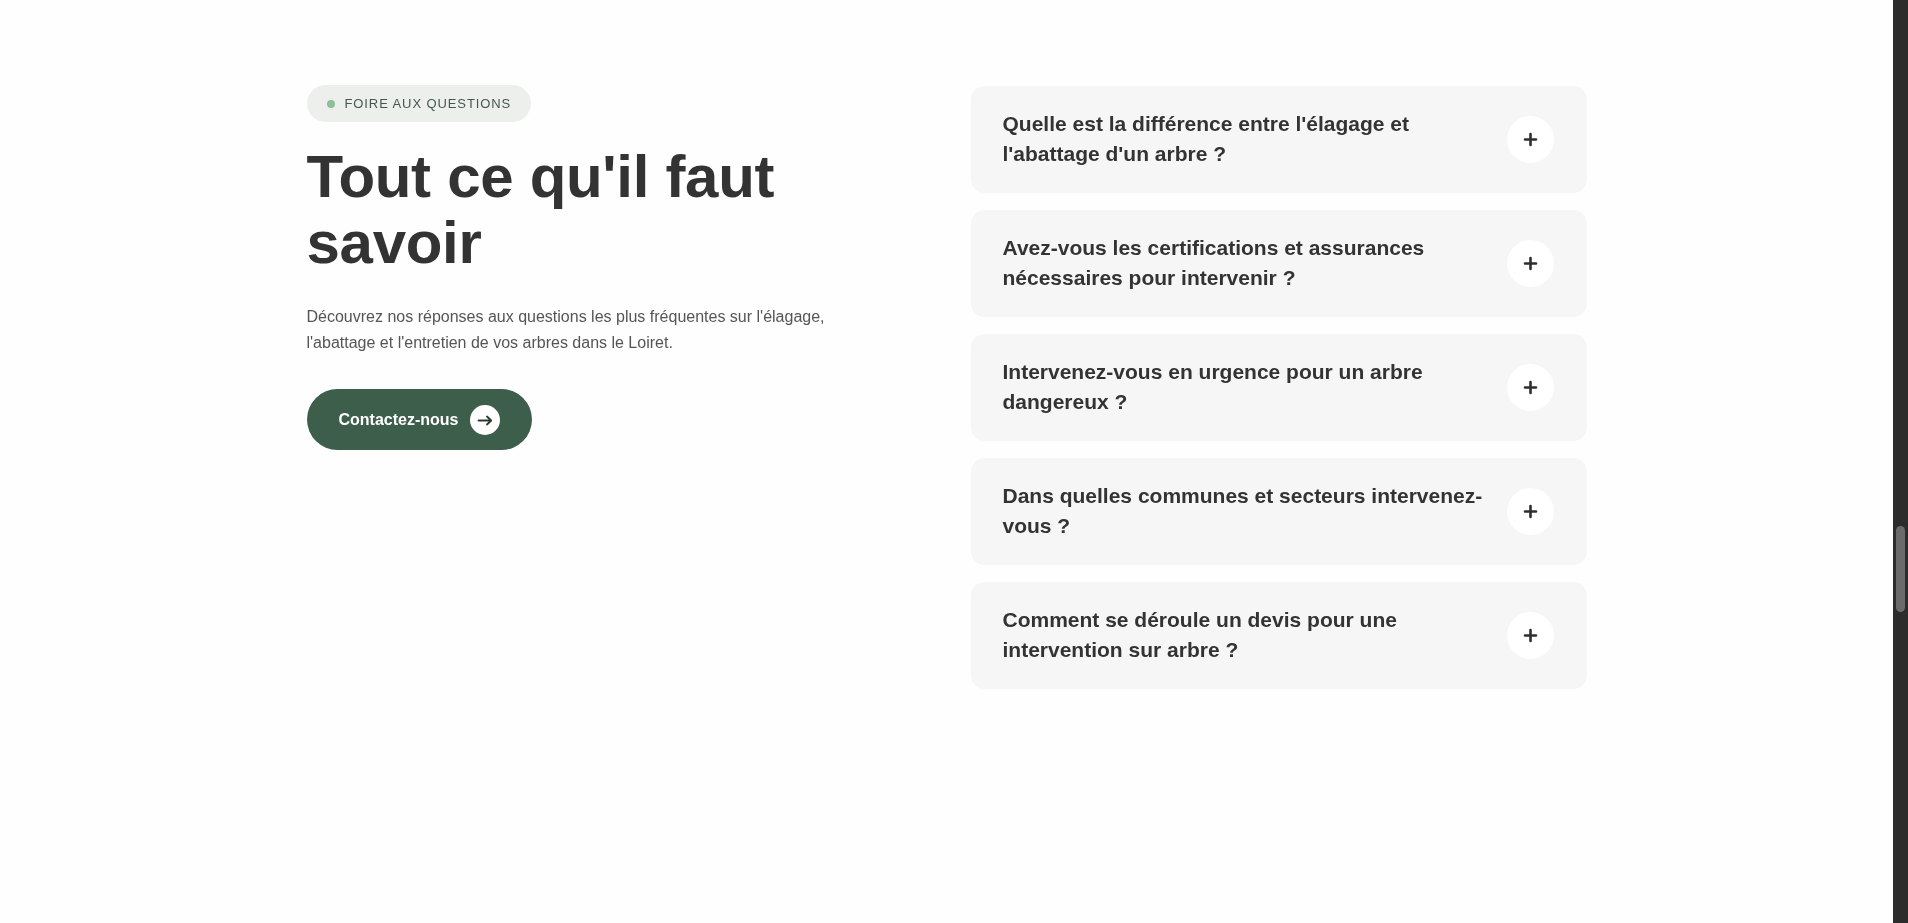 This screenshot has width=1908, height=923. I want to click on intro-text: Découvrez nos réponses aux questions les plus fréquentes sur l'élagage, l'abattage et l'entretien de vos arbres dans le Loiret., so click(566, 330).